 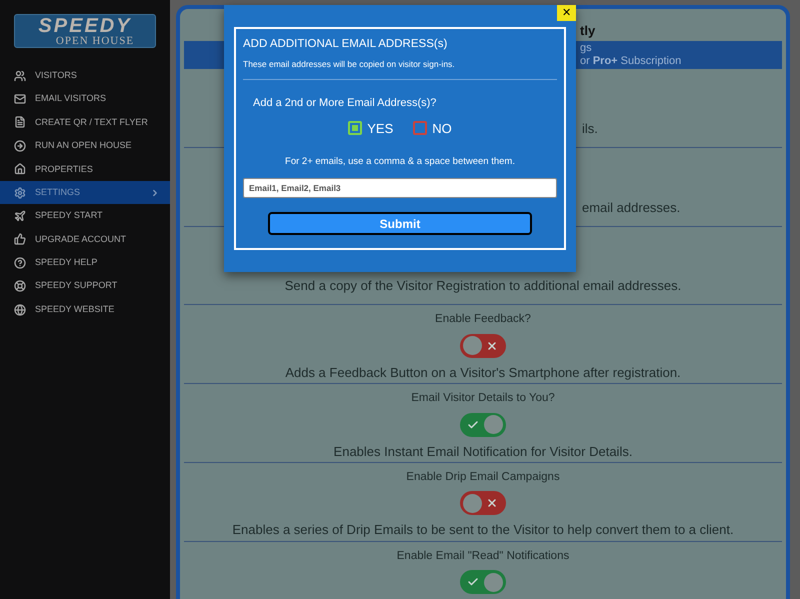 What do you see at coordinates (483, 320) in the screenshot?
I see `setting-label: Enable Feedback?` at bounding box center [483, 320].